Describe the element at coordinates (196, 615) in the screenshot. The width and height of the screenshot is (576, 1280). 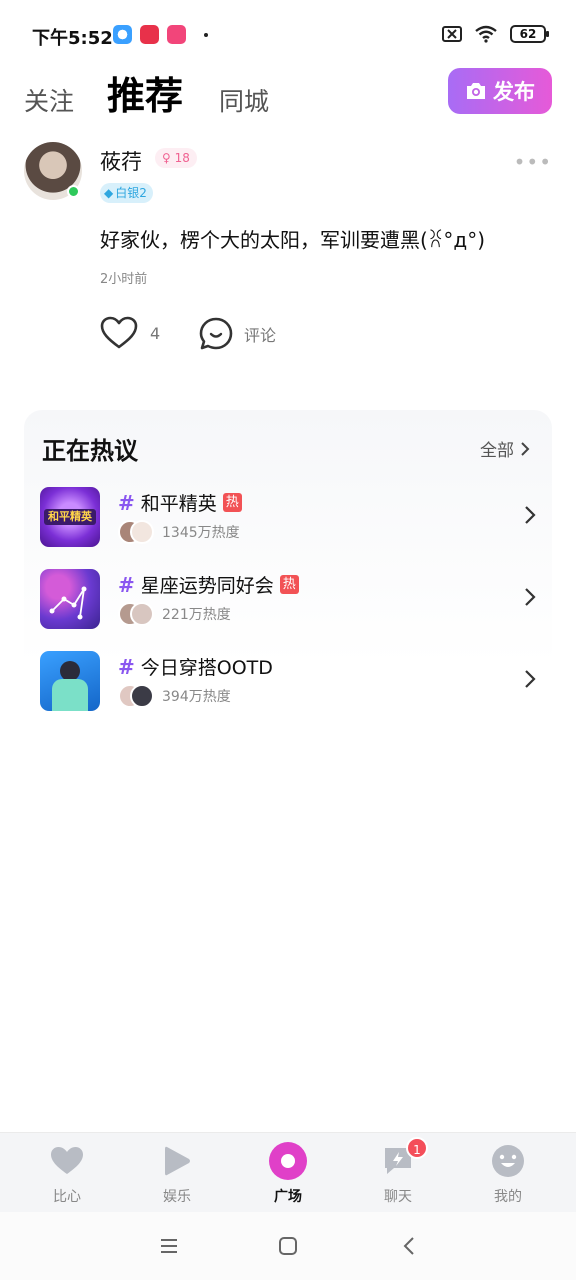
I see `topic-heat: 221万热度` at that location.